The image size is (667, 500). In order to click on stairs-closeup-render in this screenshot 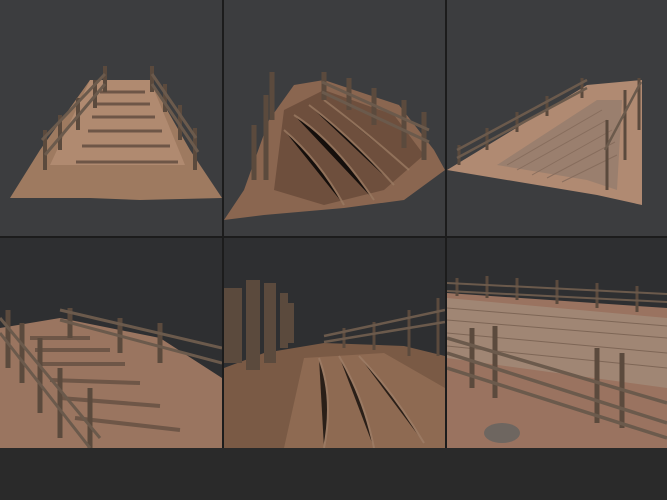, I will do `click(111, 343)`.